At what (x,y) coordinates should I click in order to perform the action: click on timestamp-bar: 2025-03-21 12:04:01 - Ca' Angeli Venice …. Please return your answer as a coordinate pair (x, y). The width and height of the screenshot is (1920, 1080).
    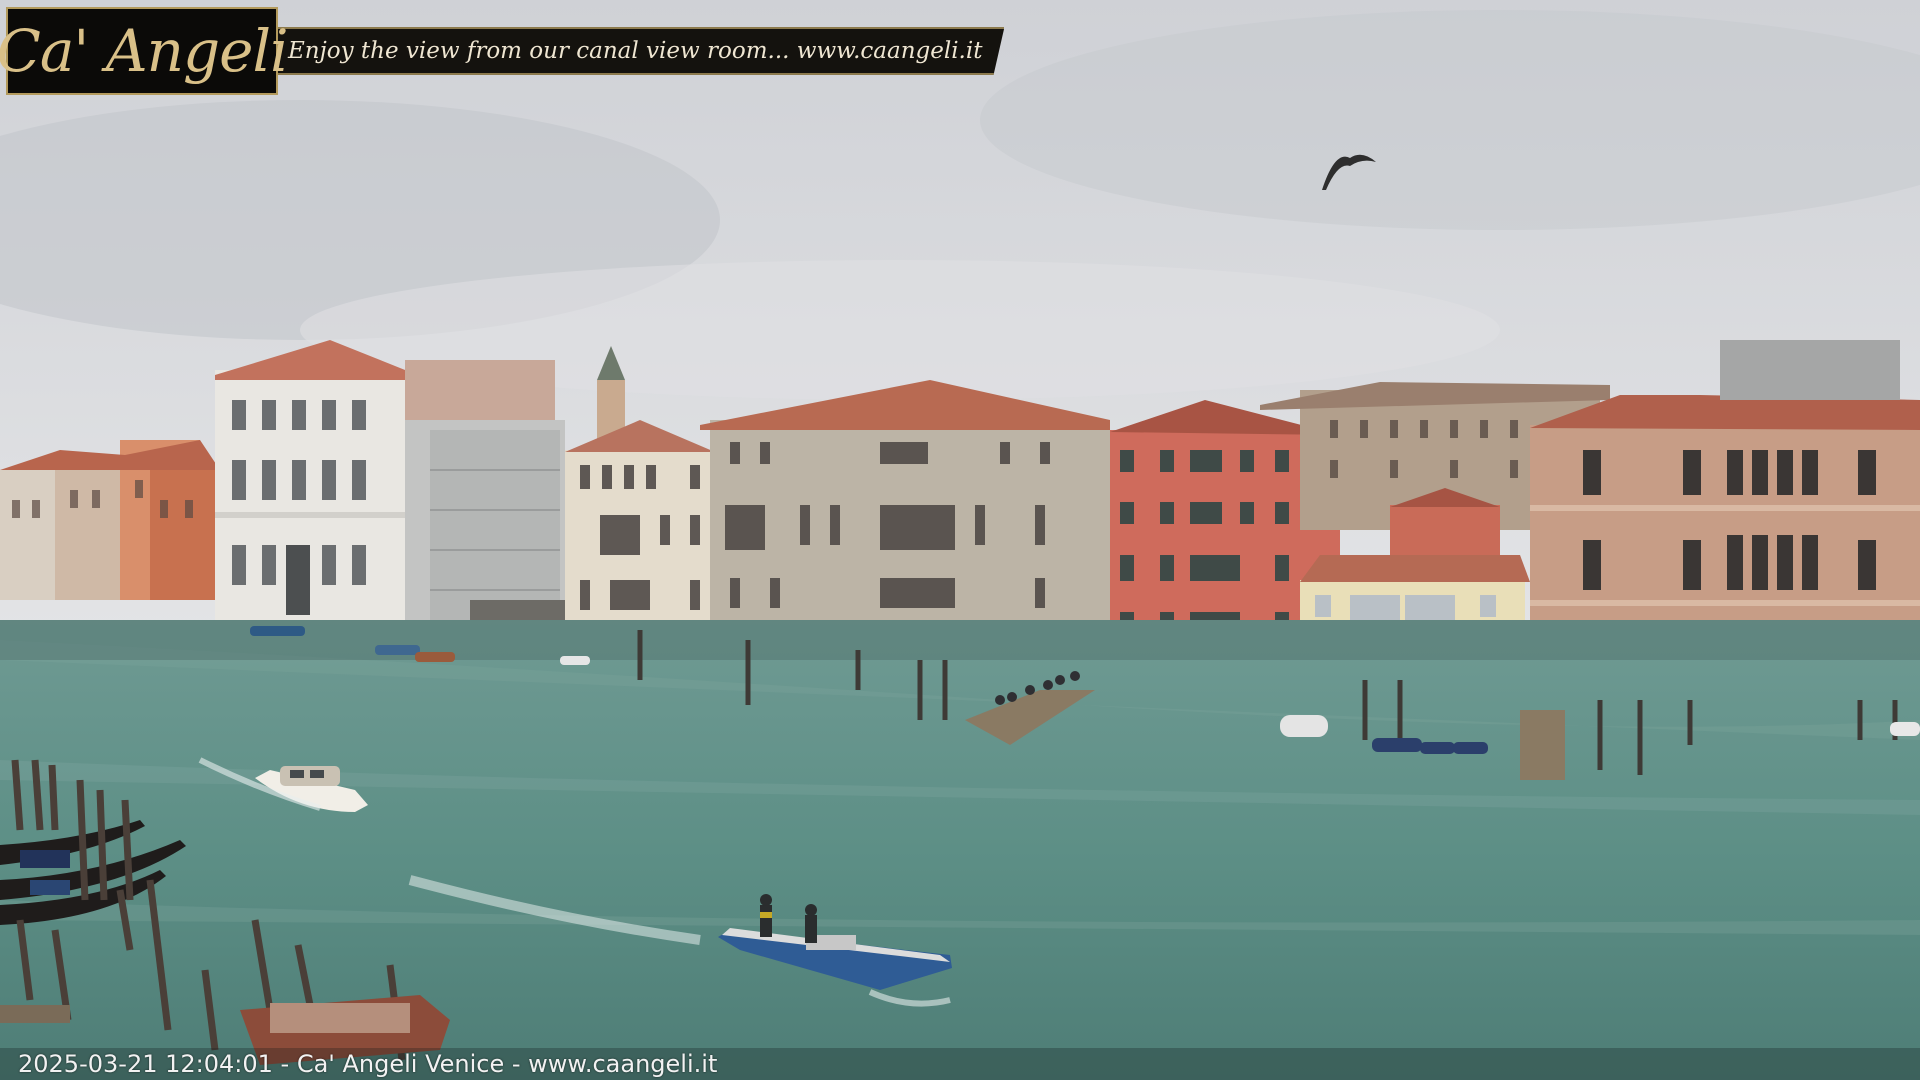
    Looking at the image, I should click on (960, 1064).